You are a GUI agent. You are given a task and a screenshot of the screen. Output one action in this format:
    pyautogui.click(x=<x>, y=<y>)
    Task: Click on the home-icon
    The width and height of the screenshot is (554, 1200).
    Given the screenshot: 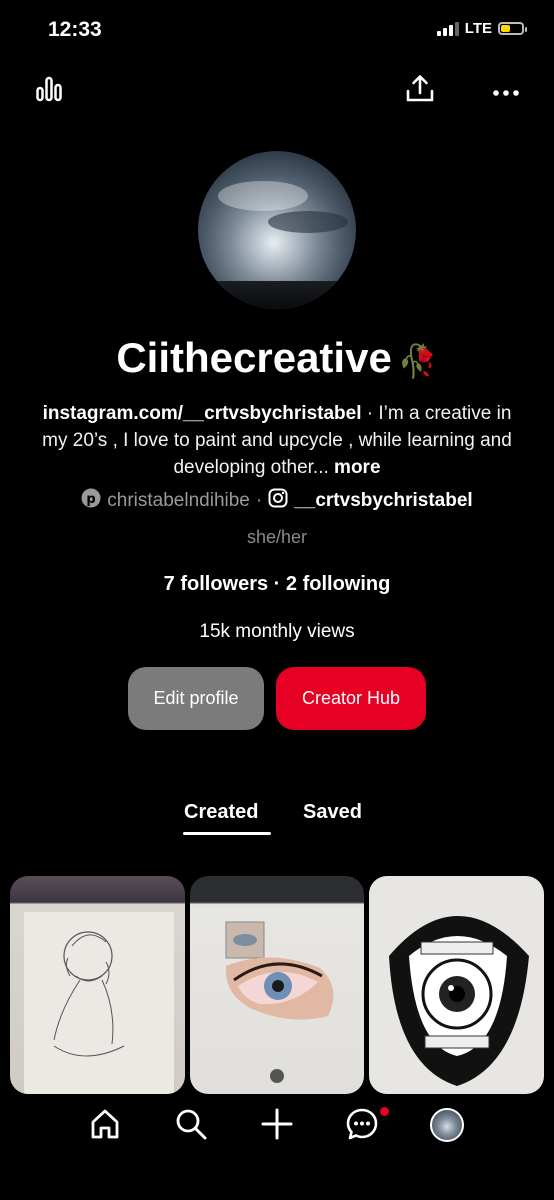 What is the action you would take?
    pyautogui.click(x=105, y=1126)
    